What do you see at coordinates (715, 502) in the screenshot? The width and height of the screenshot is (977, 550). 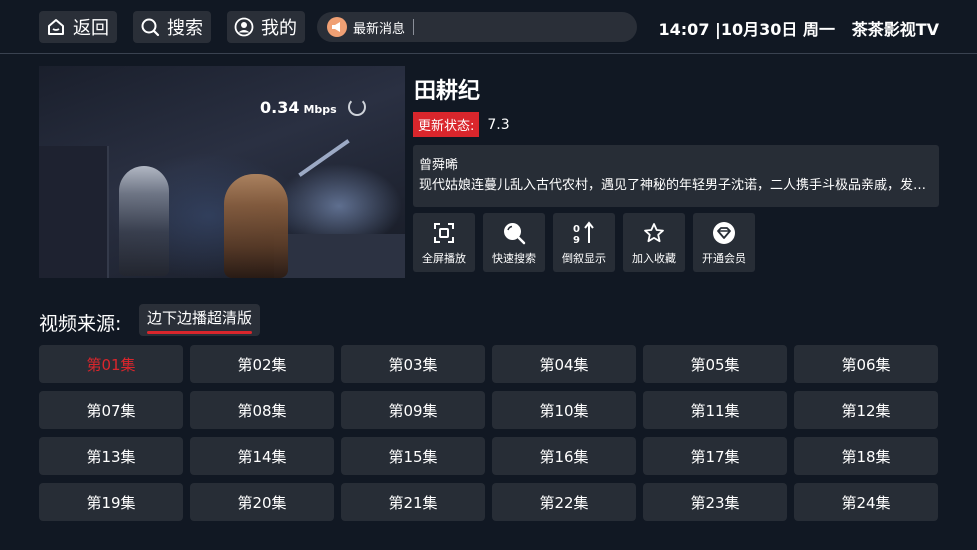 I see `episode-button: 第23集` at bounding box center [715, 502].